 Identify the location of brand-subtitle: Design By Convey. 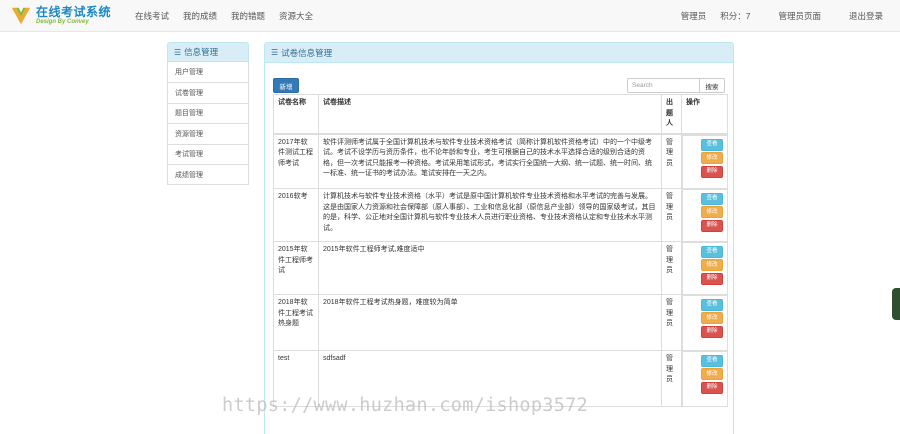
(62, 22).